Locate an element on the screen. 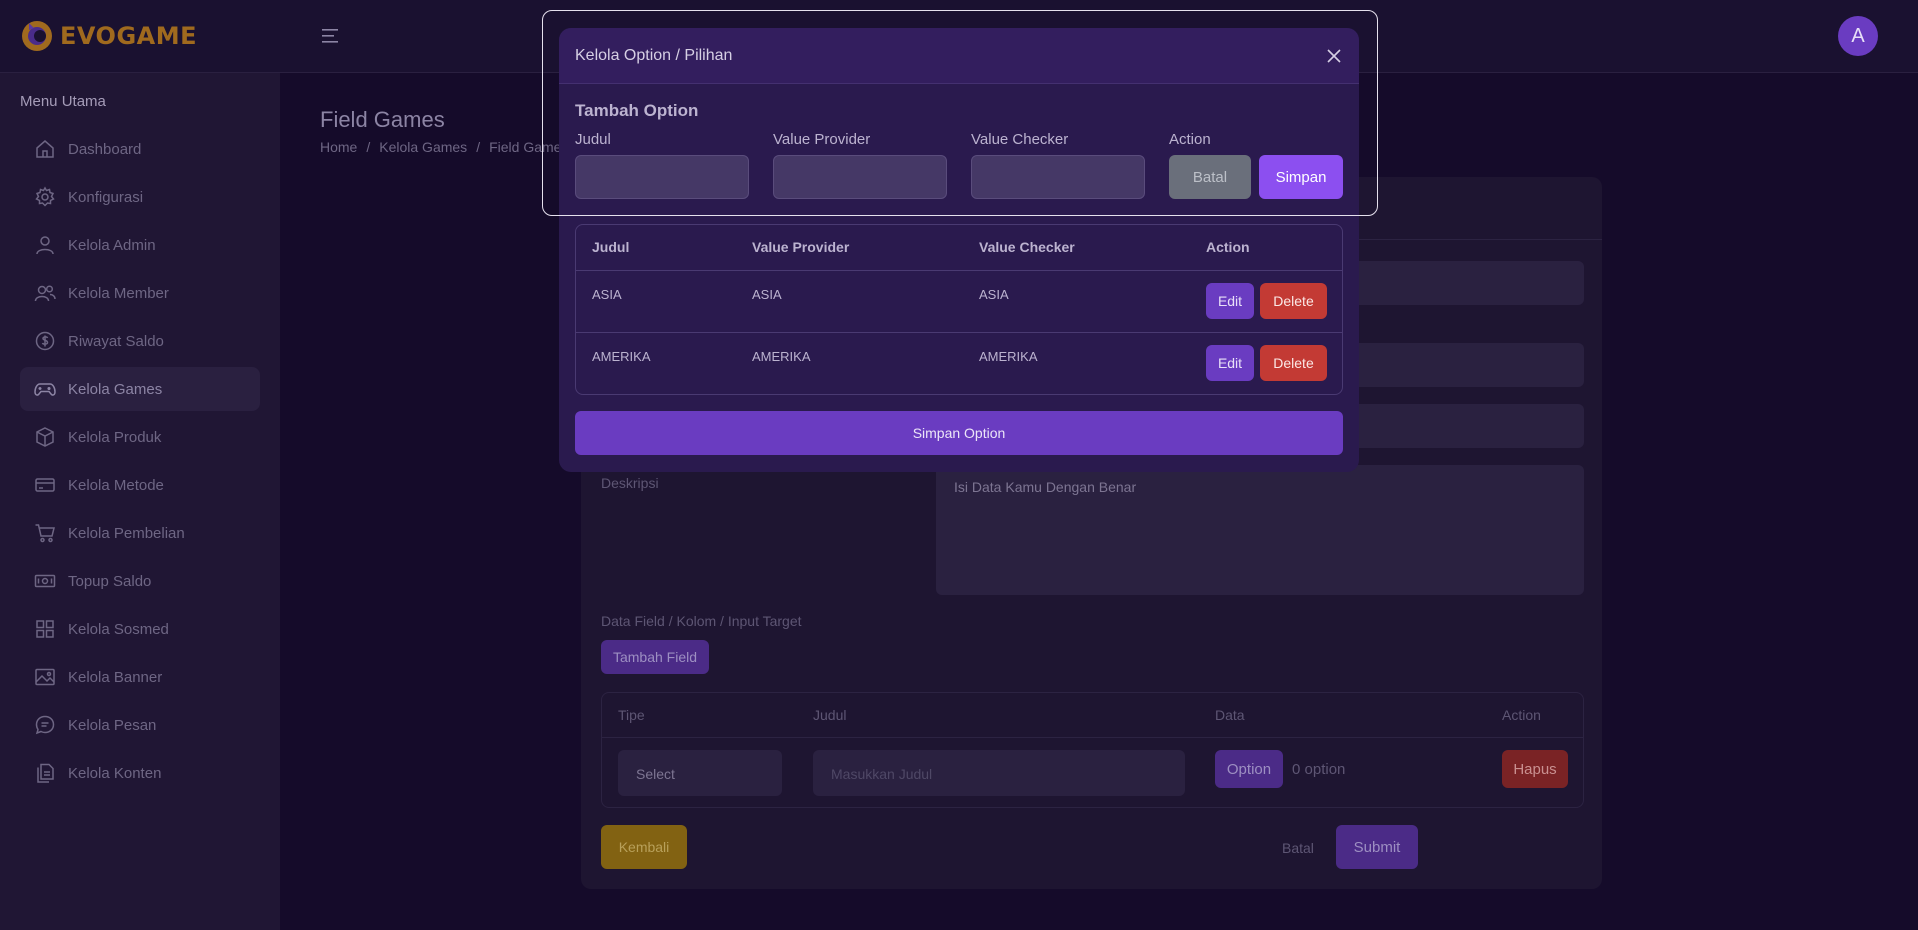 The width and height of the screenshot is (1918, 930). submit-button: Submit is located at coordinates (1377, 847).